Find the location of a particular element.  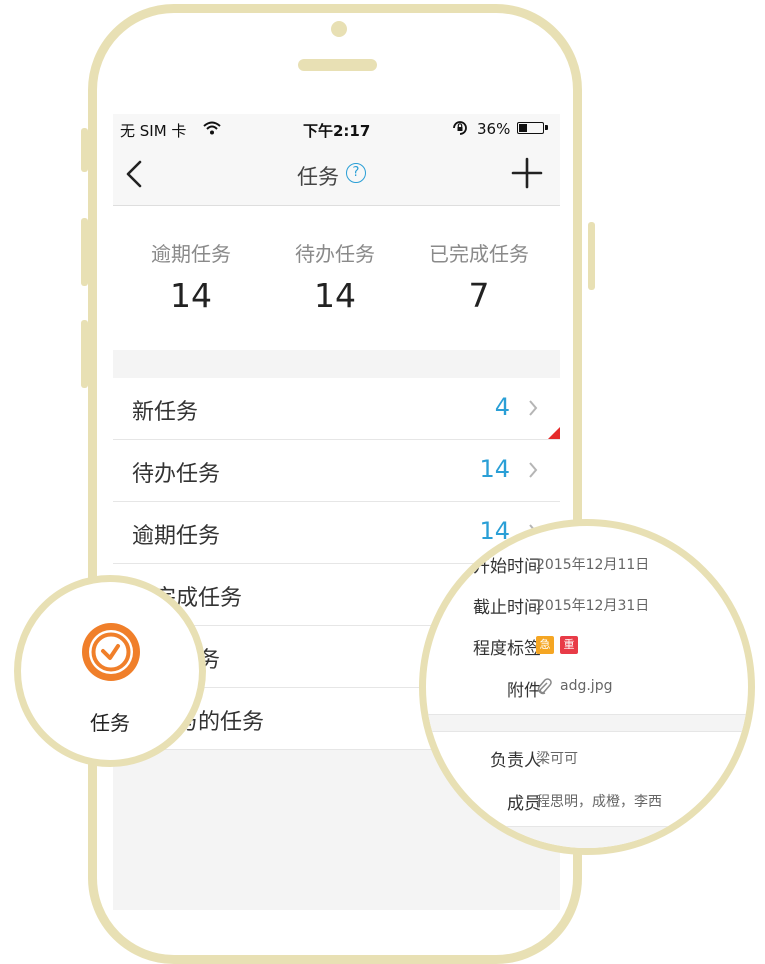

list-item-count: 4 is located at coordinates (502, 407).